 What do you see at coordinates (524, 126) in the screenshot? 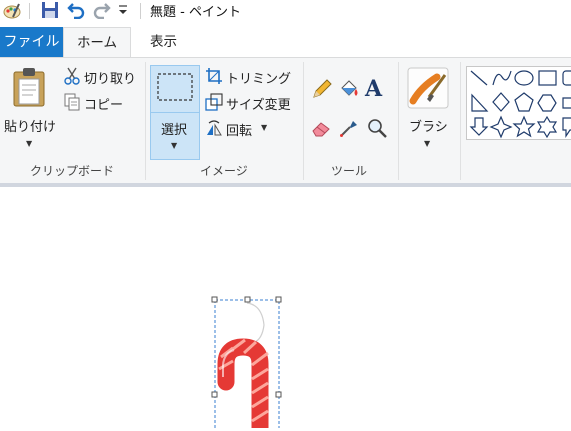
I see `shape-star-five-icon` at bounding box center [524, 126].